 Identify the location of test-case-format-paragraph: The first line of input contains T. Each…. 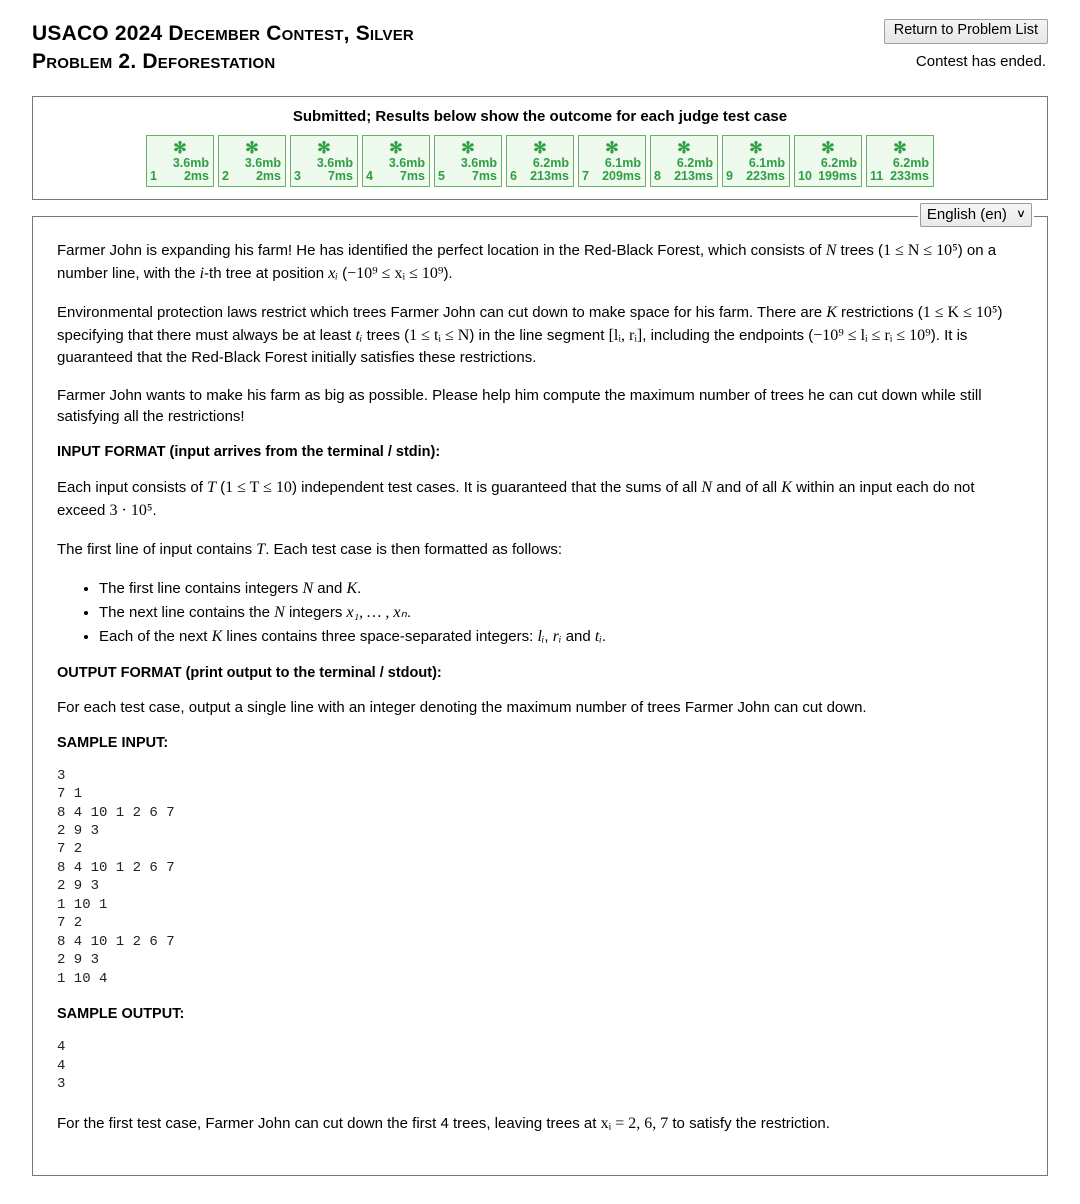
(309, 549).